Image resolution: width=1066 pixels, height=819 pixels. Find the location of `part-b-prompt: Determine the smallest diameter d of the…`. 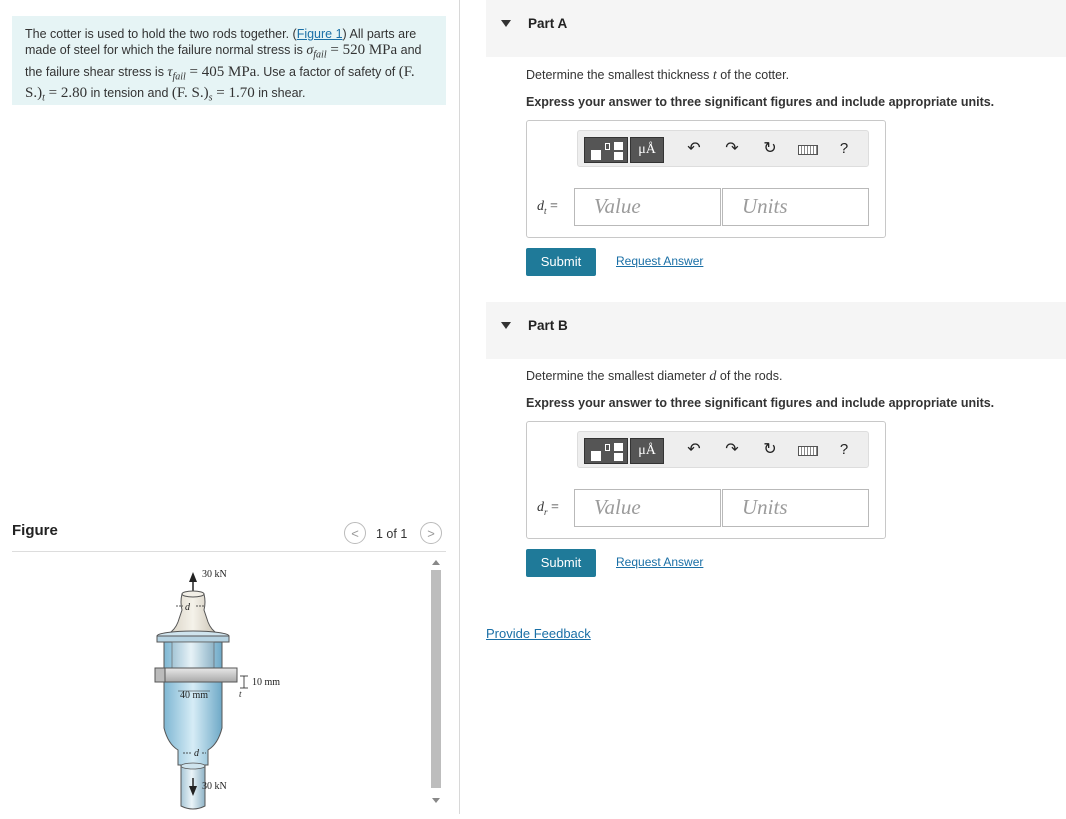

part-b-prompt: Determine the smallest diameter d of the… is located at coordinates (654, 377).